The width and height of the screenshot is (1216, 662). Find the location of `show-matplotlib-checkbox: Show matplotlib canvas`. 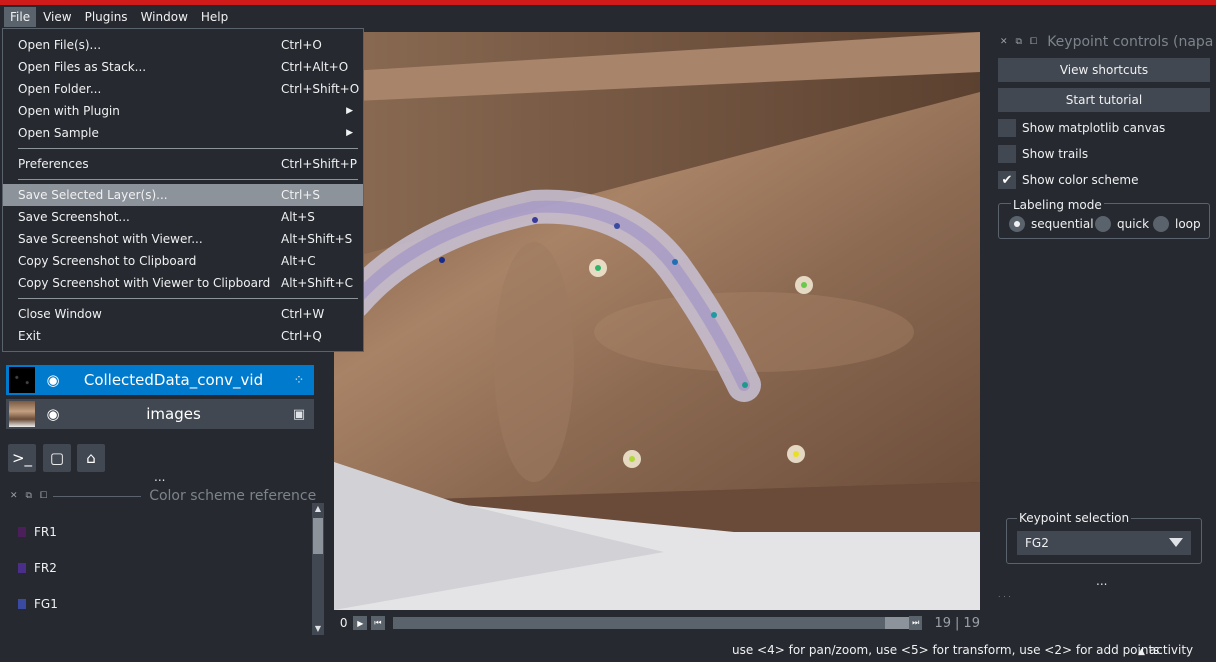

show-matplotlib-checkbox: Show matplotlib canvas is located at coordinates (1081, 128).